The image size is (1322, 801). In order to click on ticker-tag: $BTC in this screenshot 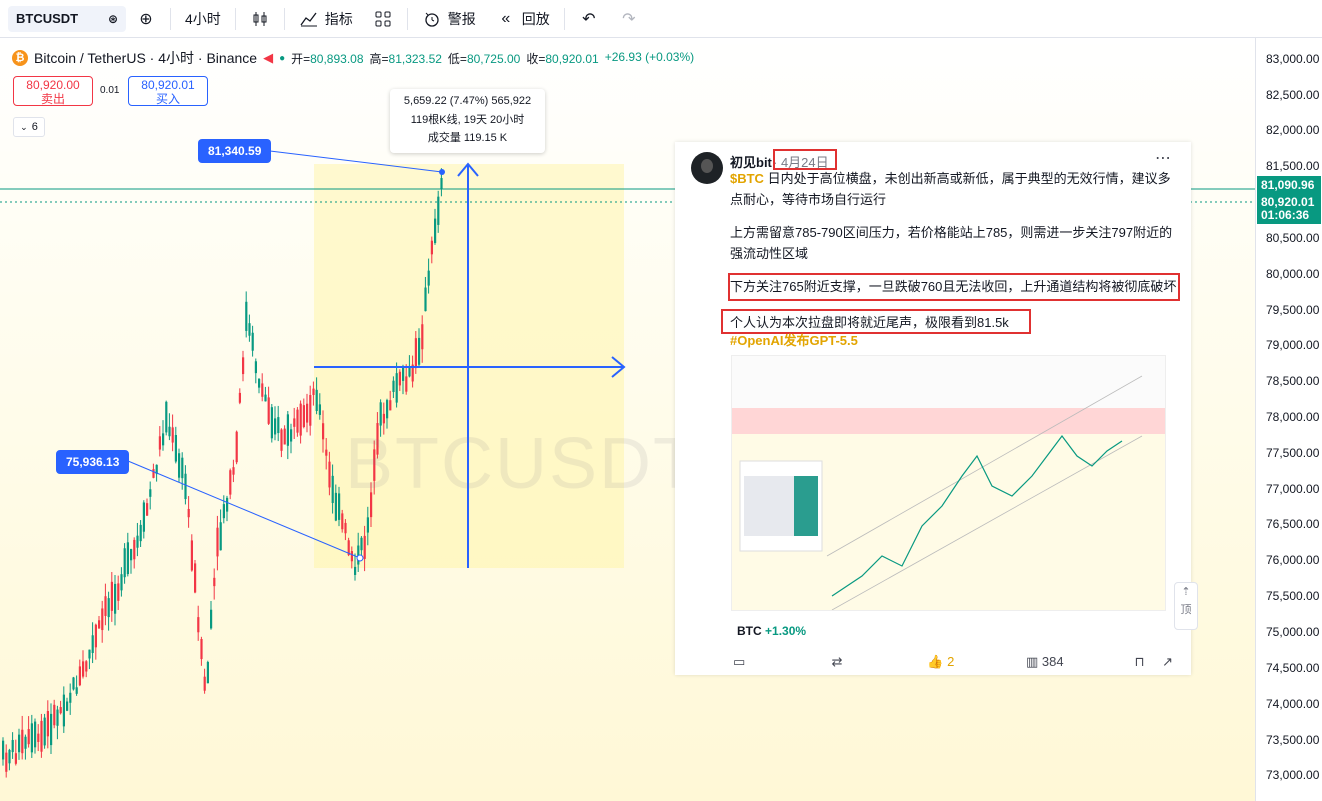, I will do `click(747, 178)`.